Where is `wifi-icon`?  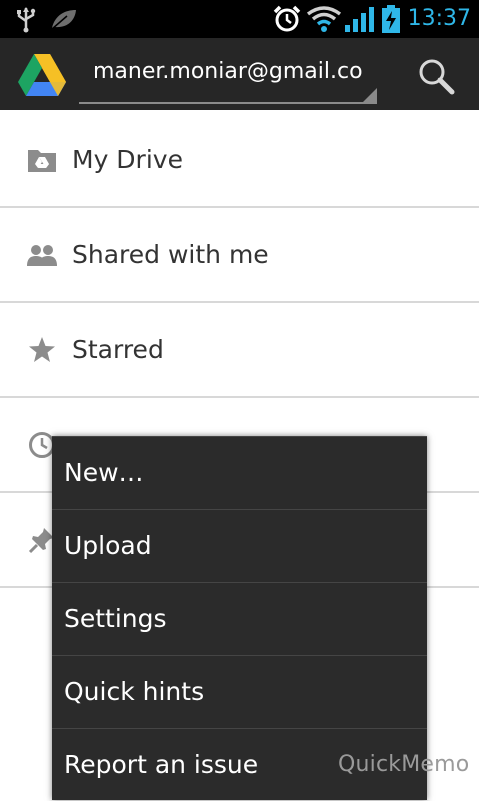 wifi-icon is located at coordinates (324, 19).